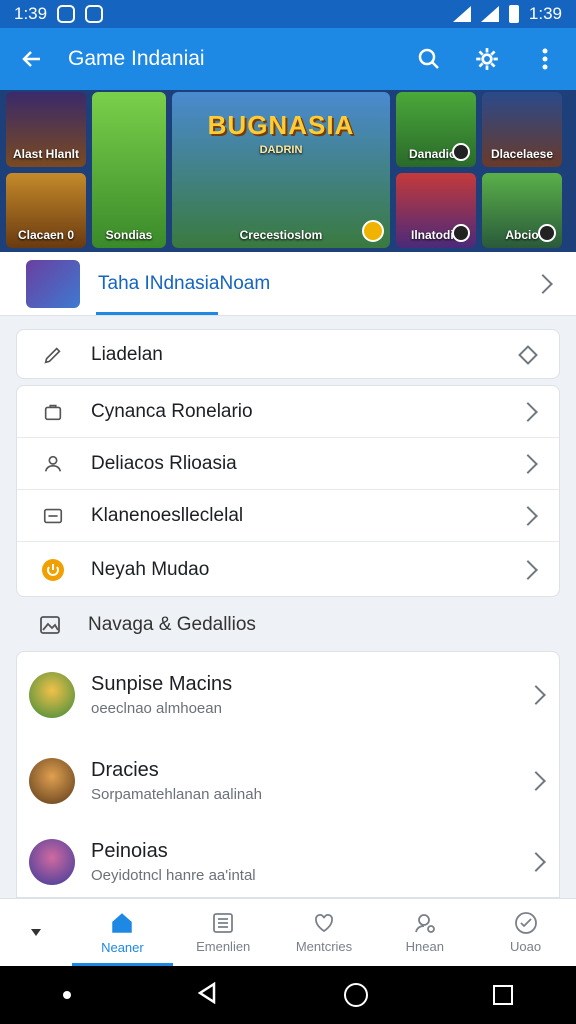  What do you see at coordinates (522, 129) in the screenshot?
I see `banner-tile: Dlacelaese` at bounding box center [522, 129].